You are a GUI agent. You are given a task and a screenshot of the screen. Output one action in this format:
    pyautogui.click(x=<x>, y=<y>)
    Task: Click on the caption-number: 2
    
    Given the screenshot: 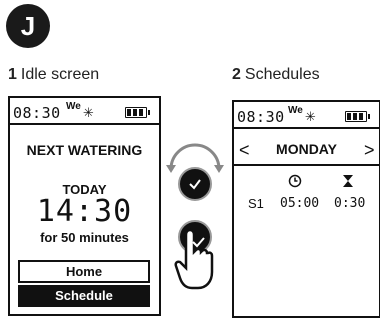 What is the action you would take?
    pyautogui.click(x=236, y=74)
    